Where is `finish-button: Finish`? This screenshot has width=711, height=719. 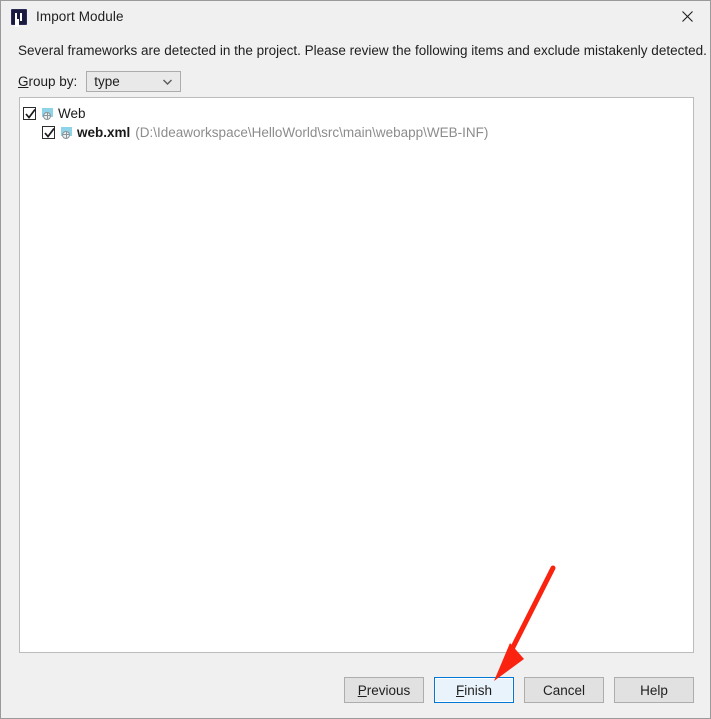
finish-button: Finish is located at coordinates (474, 690).